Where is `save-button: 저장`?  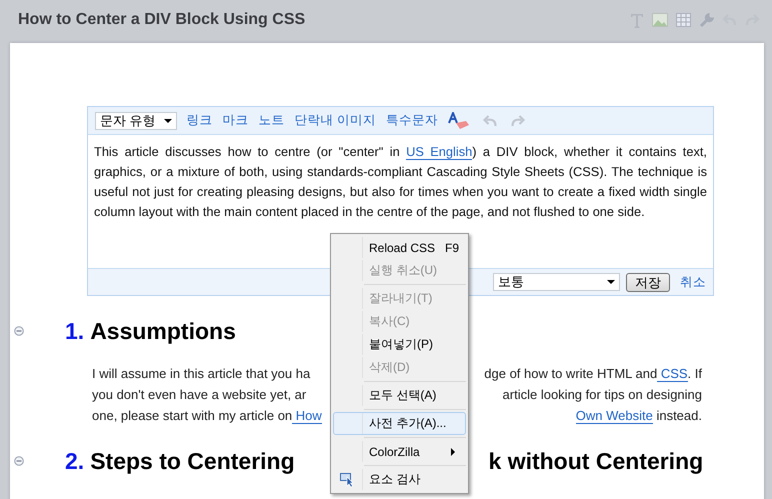 save-button: 저장 is located at coordinates (648, 282).